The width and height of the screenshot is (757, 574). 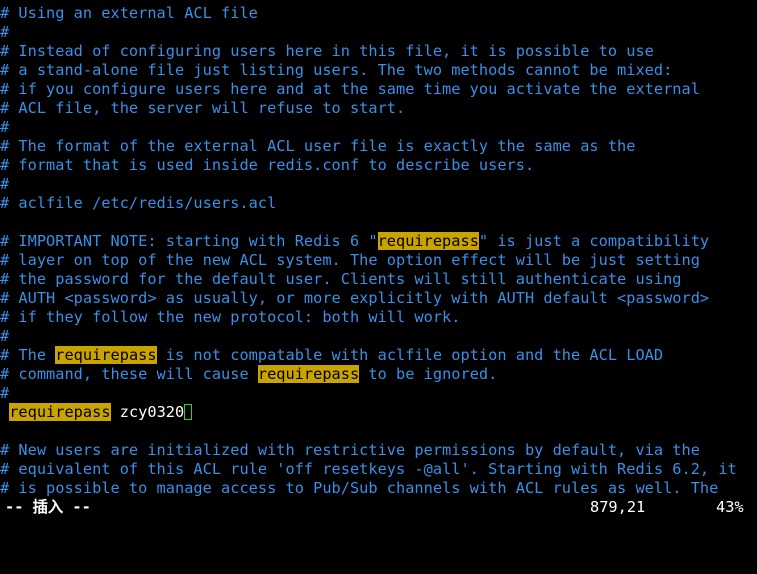 I want to click on comment-text: " is just a compatibility, so click(x=594, y=241).